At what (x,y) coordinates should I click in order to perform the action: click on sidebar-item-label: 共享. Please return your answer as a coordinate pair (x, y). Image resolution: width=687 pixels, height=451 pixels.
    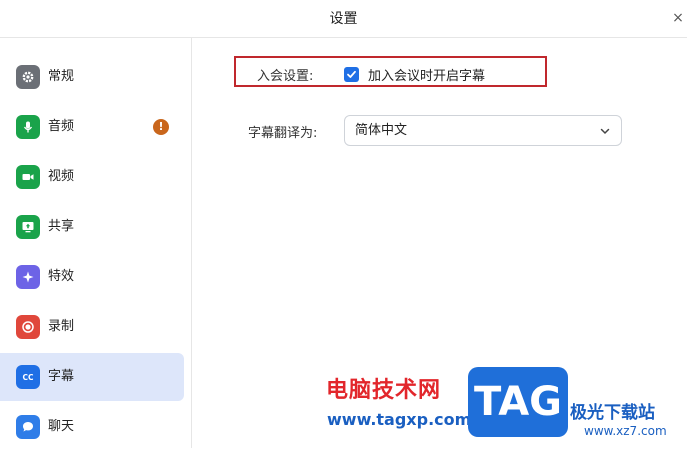
    Looking at the image, I should click on (61, 226).